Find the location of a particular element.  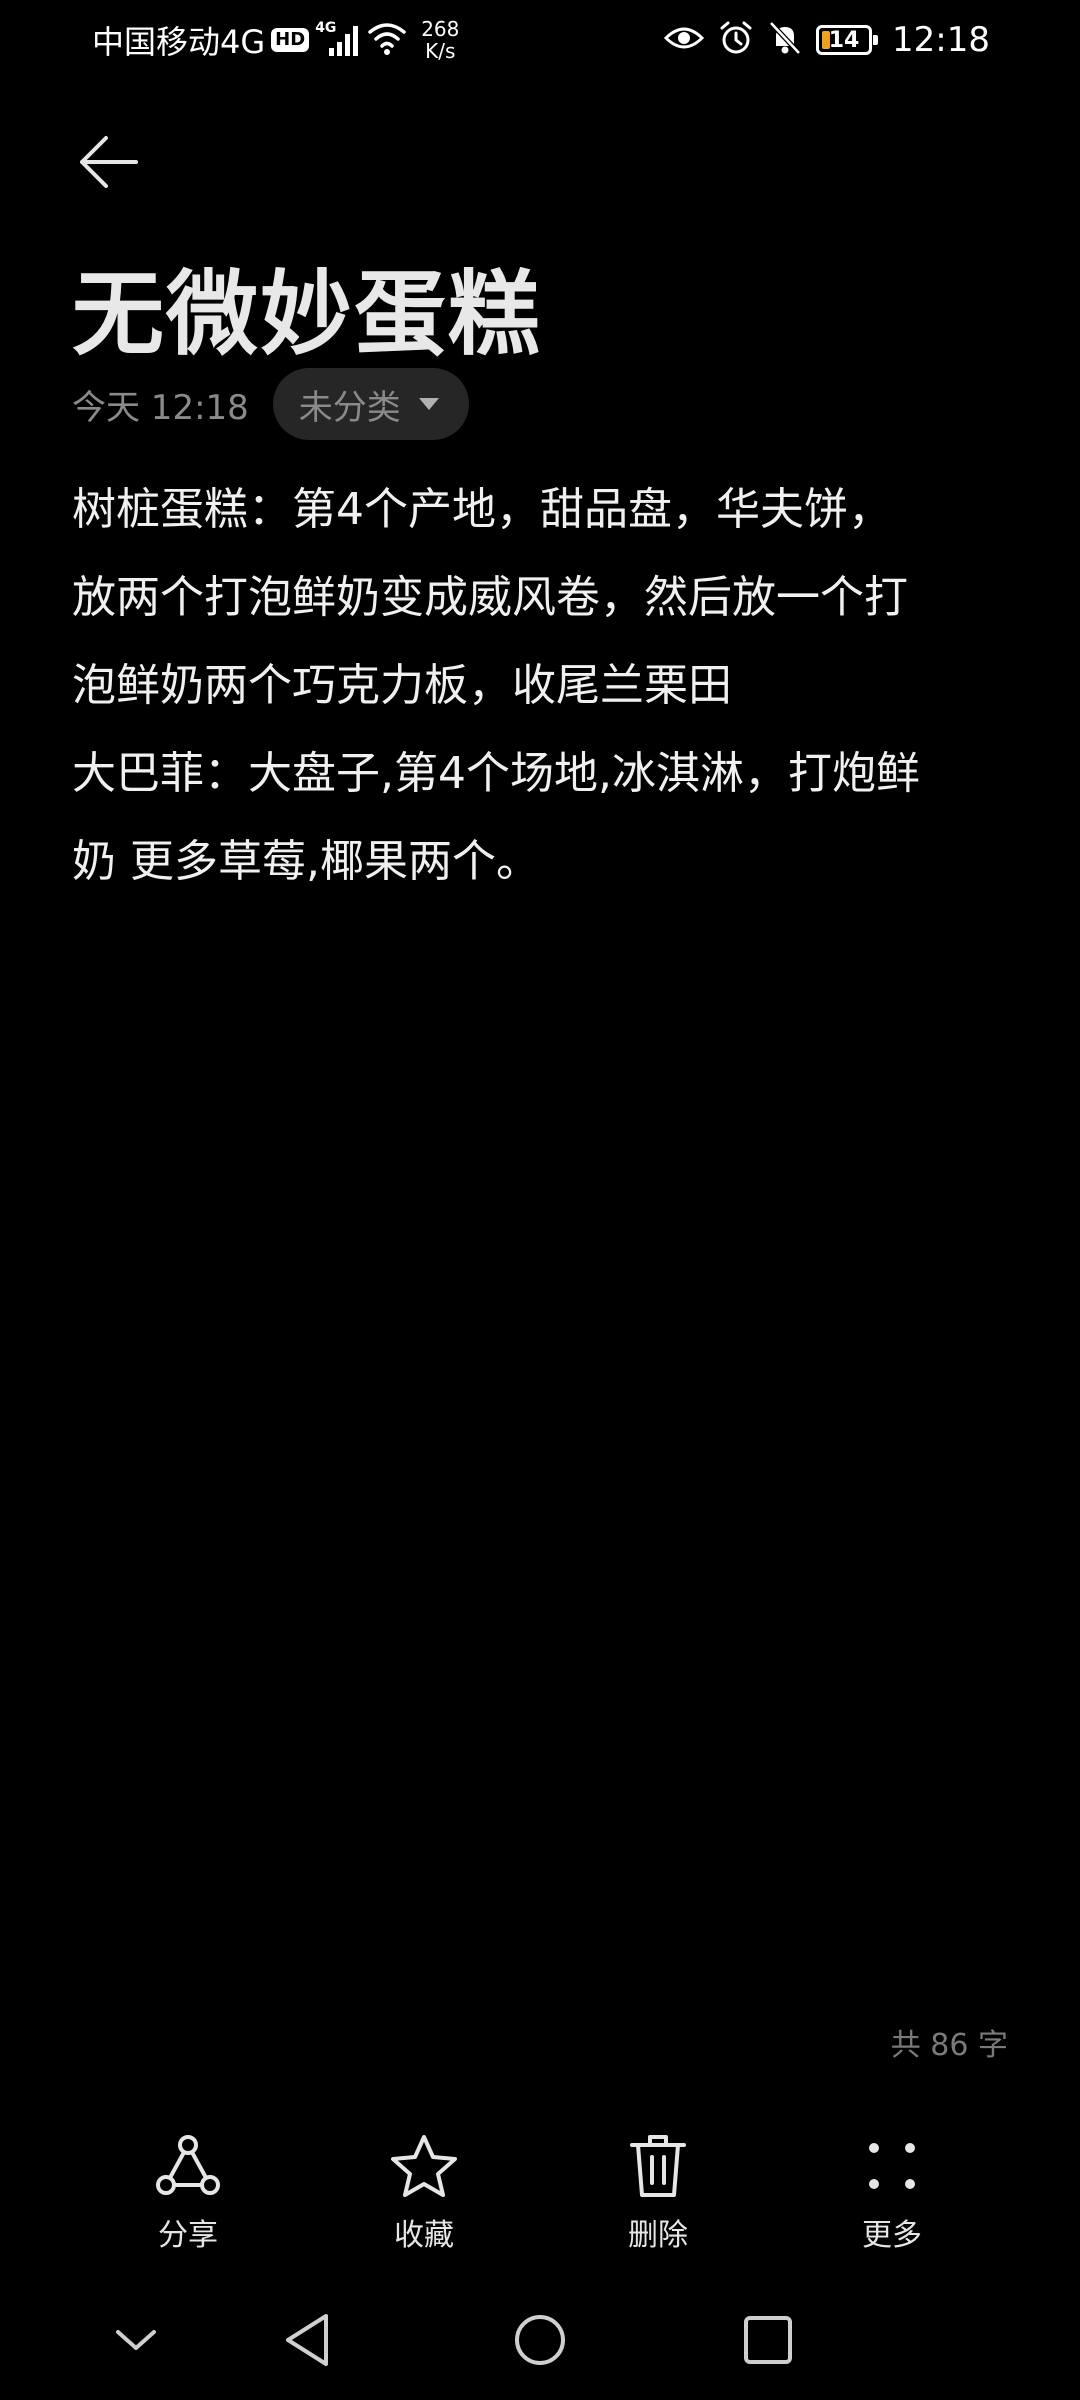

nav-collapse-button is located at coordinates (136, 2340).